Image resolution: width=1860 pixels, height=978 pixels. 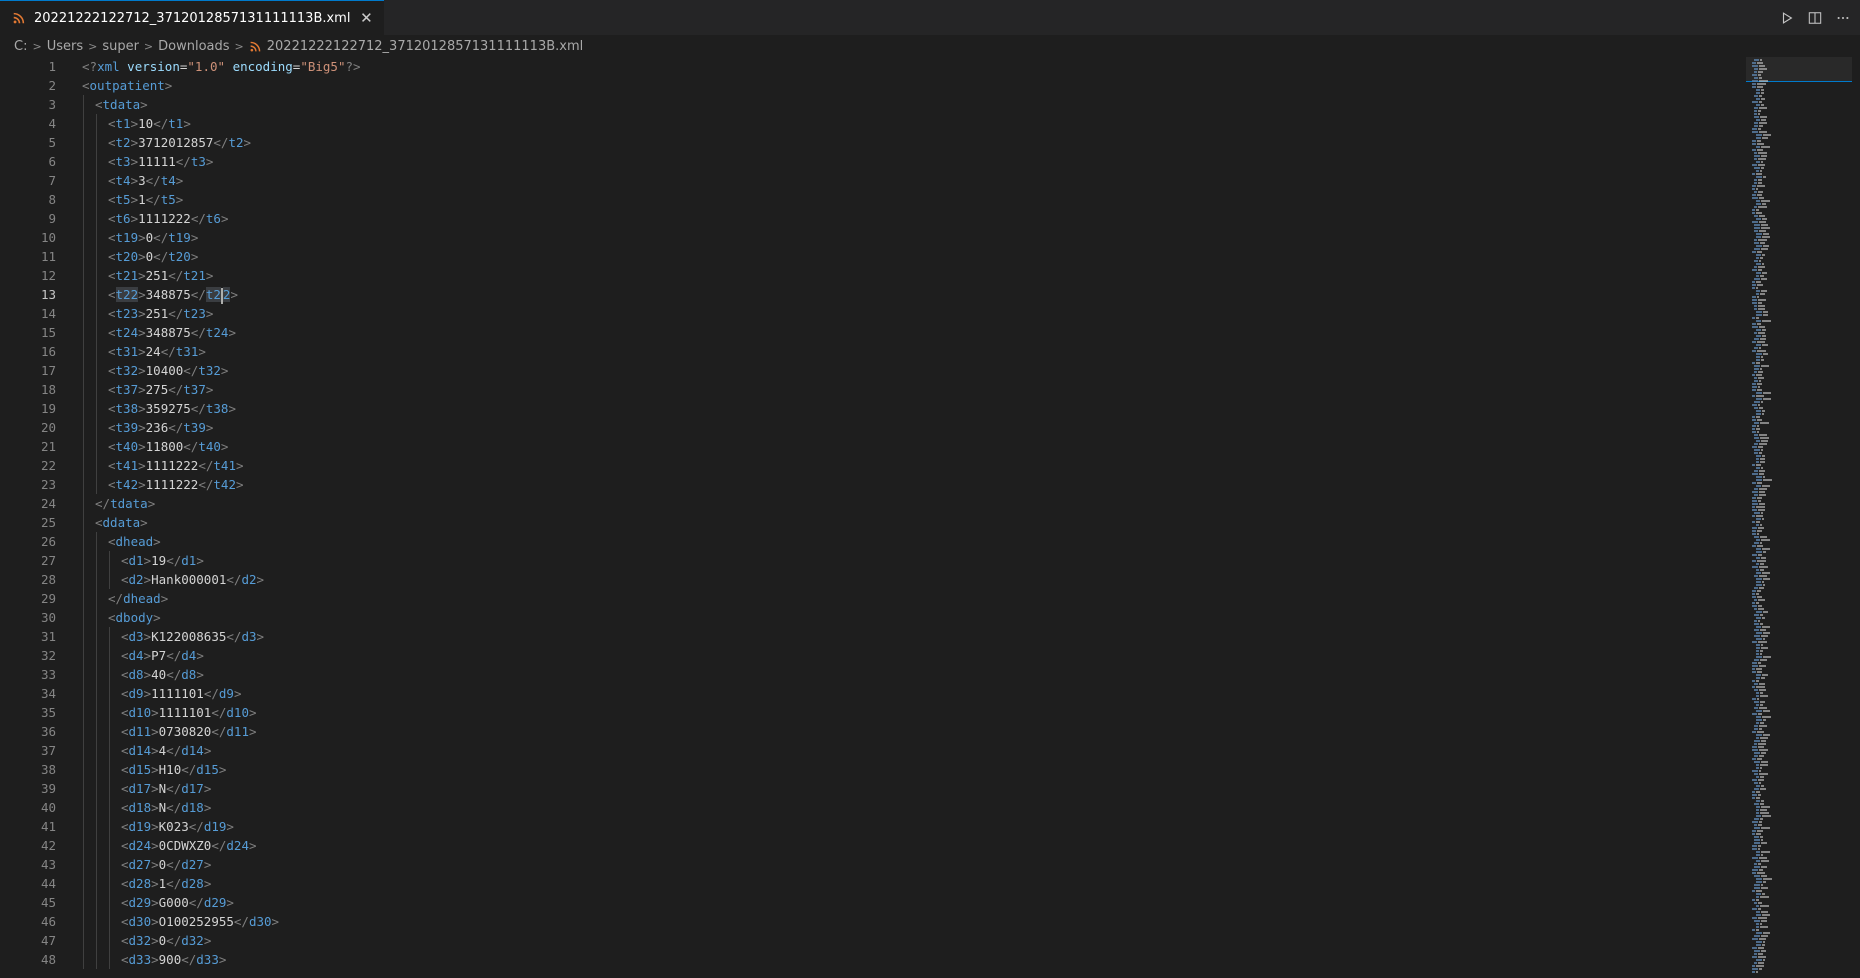 What do you see at coordinates (907, 104) in the screenshot?
I see `code-line: <tdata>` at bounding box center [907, 104].